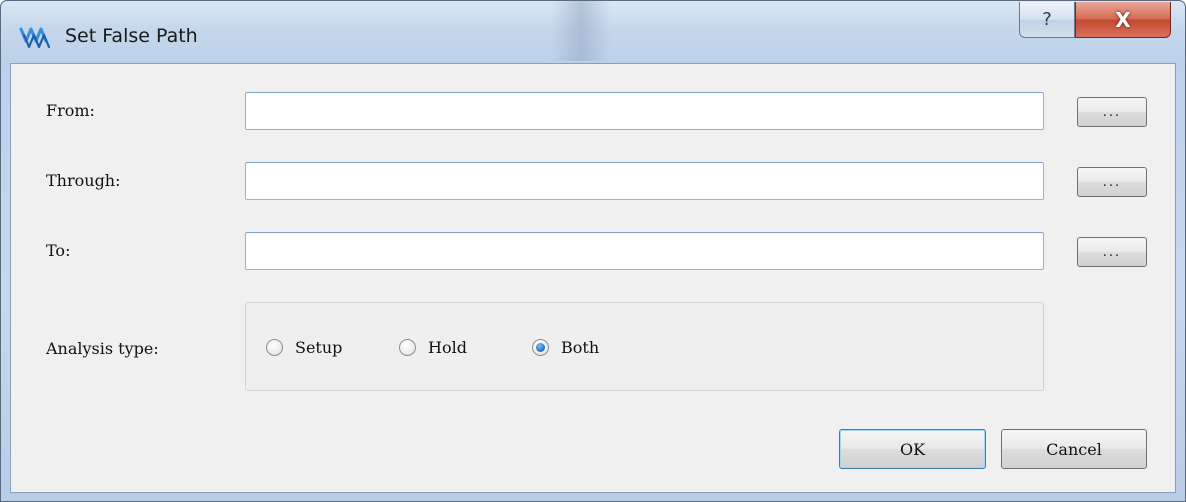  What do you see at coordinates (644, 111) in the screenshot?
I see `from-input` at bounding box center [644, 111].